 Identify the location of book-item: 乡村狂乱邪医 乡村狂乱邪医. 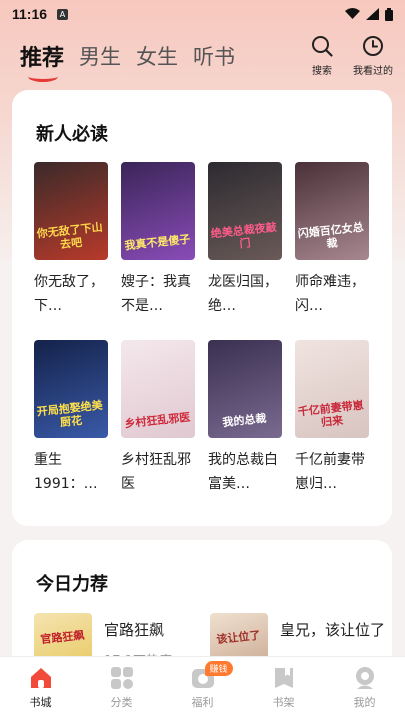
(158, 429).